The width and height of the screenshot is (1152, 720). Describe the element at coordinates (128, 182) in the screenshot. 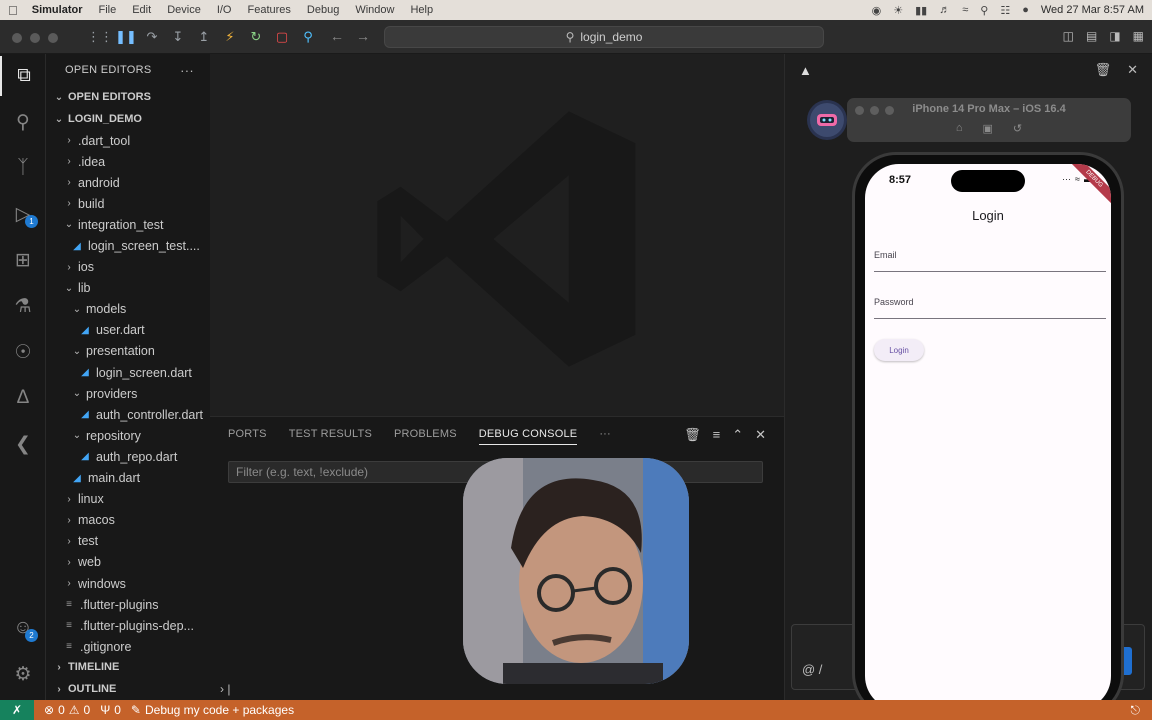

I see `tree-folder: › android` at that location.